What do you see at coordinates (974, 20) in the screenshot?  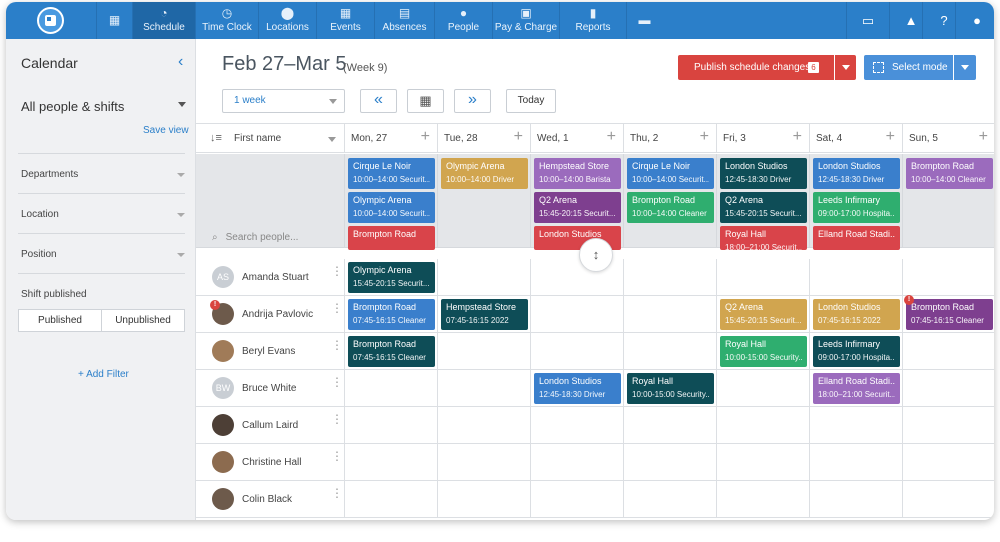 I see `user-icon: ●` at bounding box center [974, 20].